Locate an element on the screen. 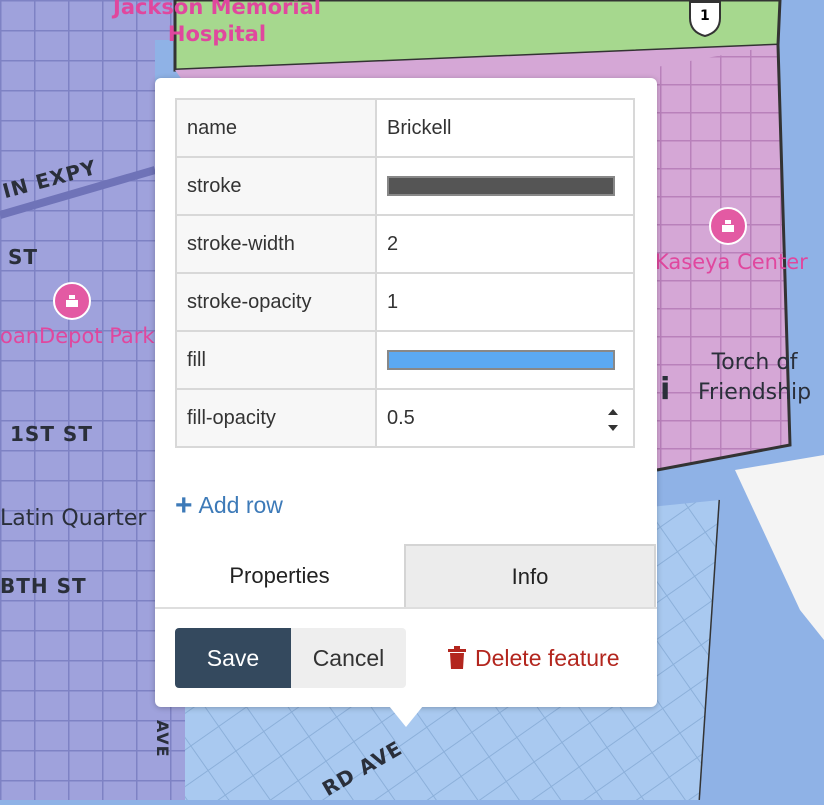 This screenshot has width=824, height=805. hospital-label-text: Jackson Memorial Hospital is located at coordinates (217, 23).